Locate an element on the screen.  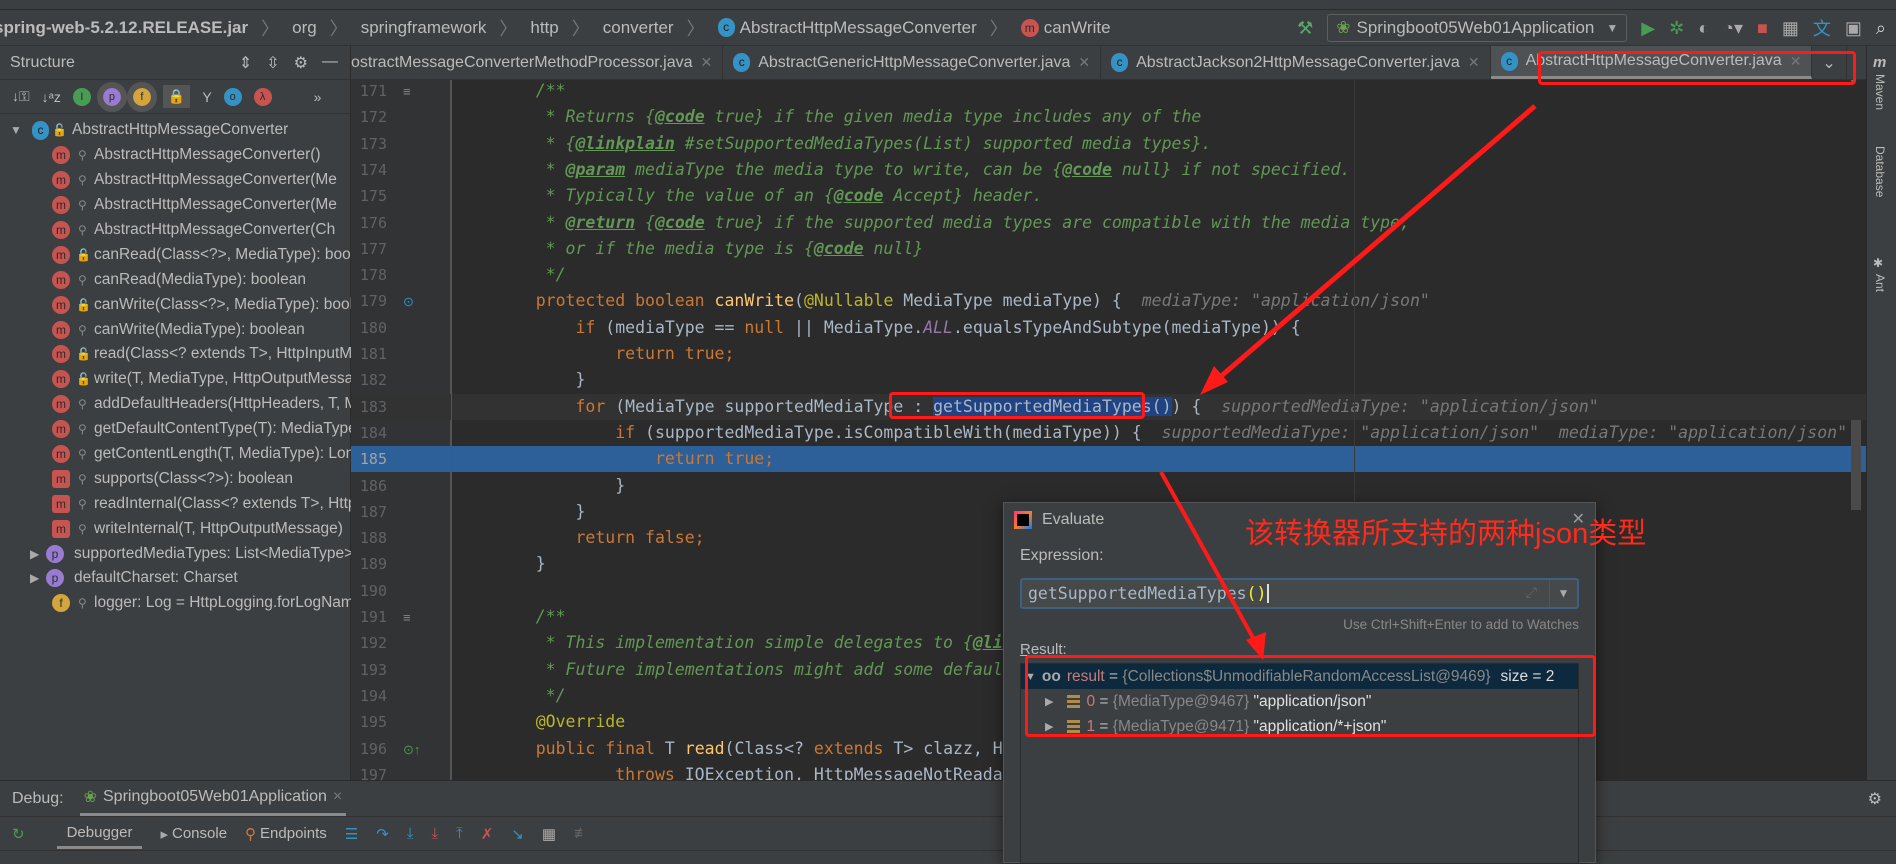
translate-icon: 文 is located at coordinates (1822, 28).